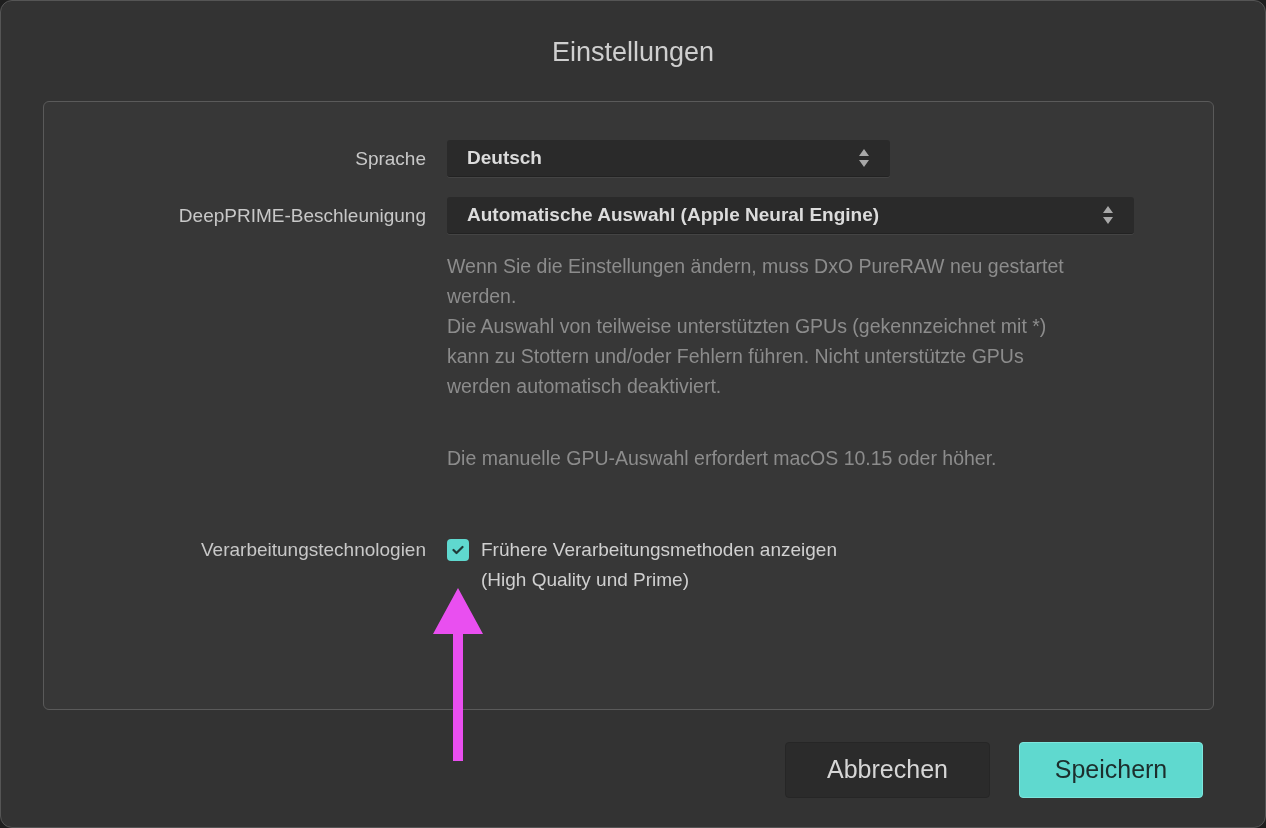 This screenshot has width=1266, height=828. What do you see at coordinates (887, 770) in the screenshot?
I see `cancel-button: Abbrechen` at bounding box center [887, 770].